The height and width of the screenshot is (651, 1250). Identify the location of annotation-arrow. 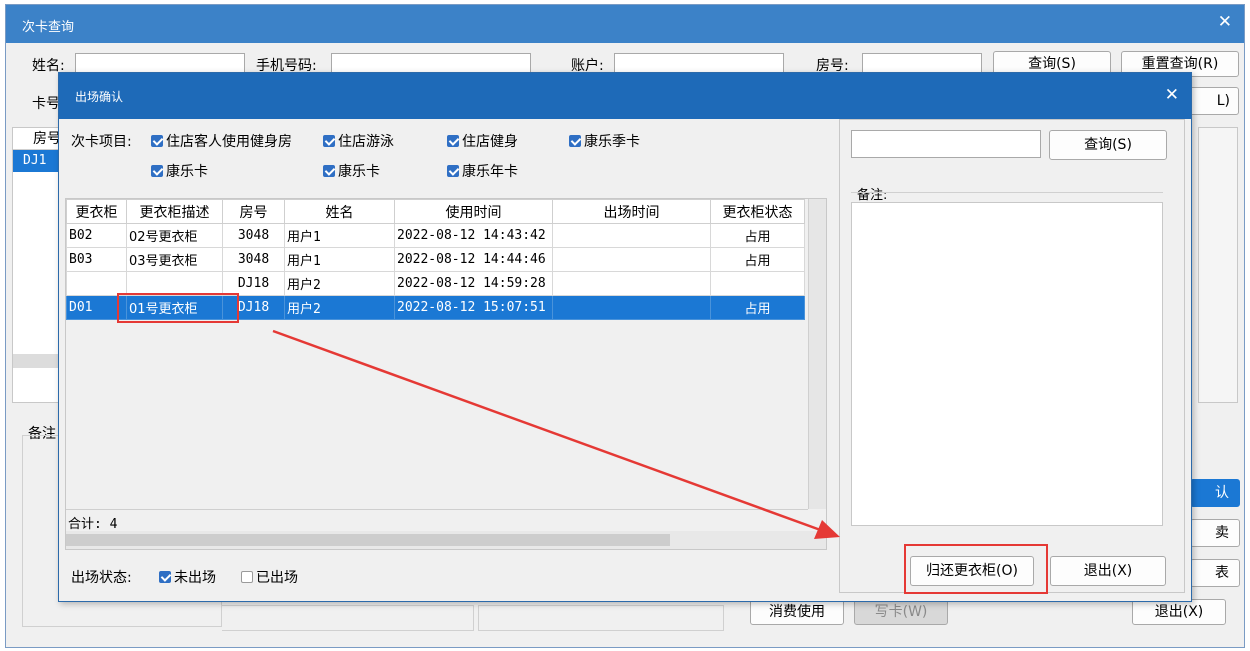
(556, 434).